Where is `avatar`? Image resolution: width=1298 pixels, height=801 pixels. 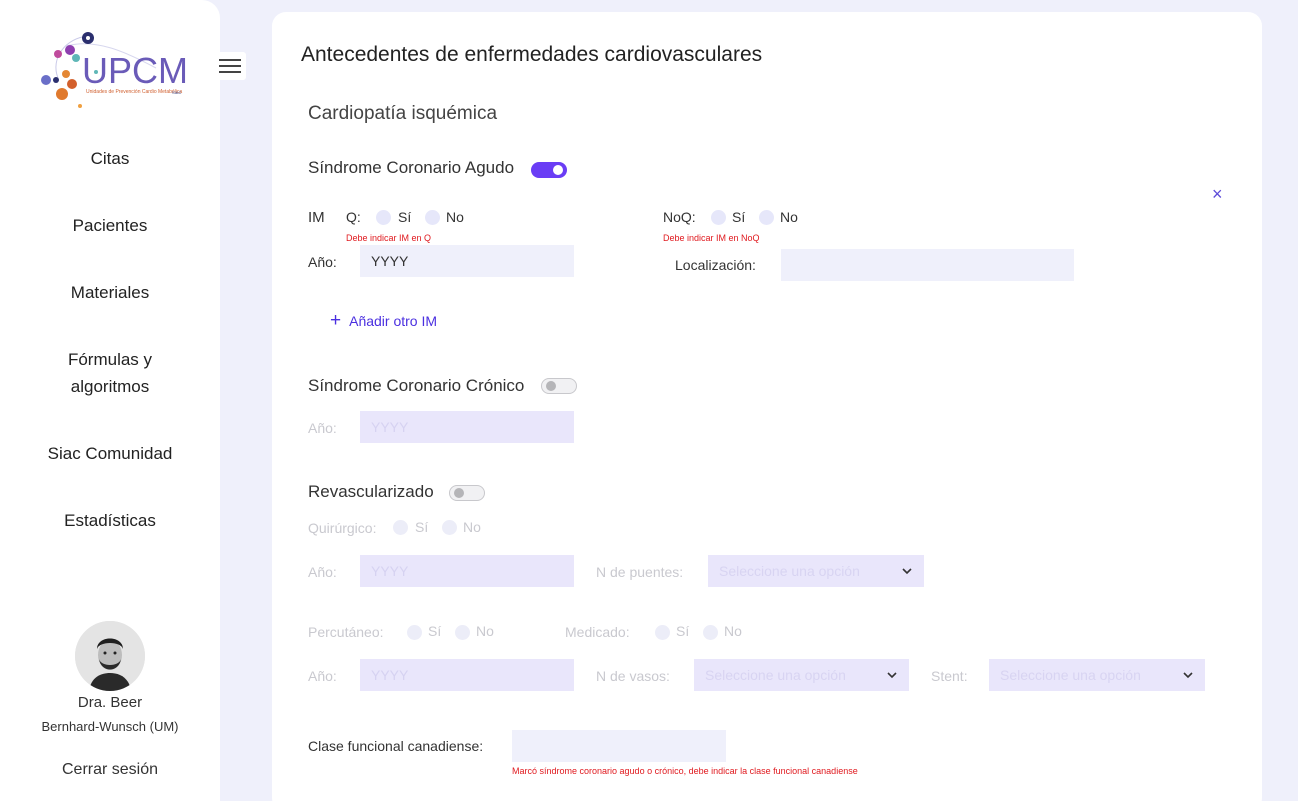 avatar is located at coordinates (110, 656).